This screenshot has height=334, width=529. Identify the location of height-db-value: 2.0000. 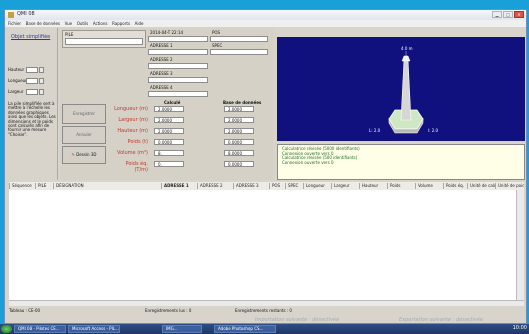
(239, 131).